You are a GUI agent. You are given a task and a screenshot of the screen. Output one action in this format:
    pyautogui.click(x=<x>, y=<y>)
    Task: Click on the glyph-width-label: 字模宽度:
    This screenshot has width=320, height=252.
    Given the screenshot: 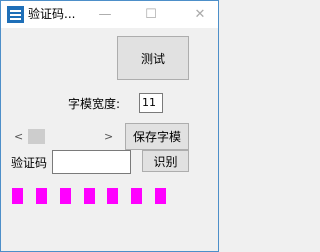 What is the action you would take?
    pyautogui.click(x=94, y=104)
    